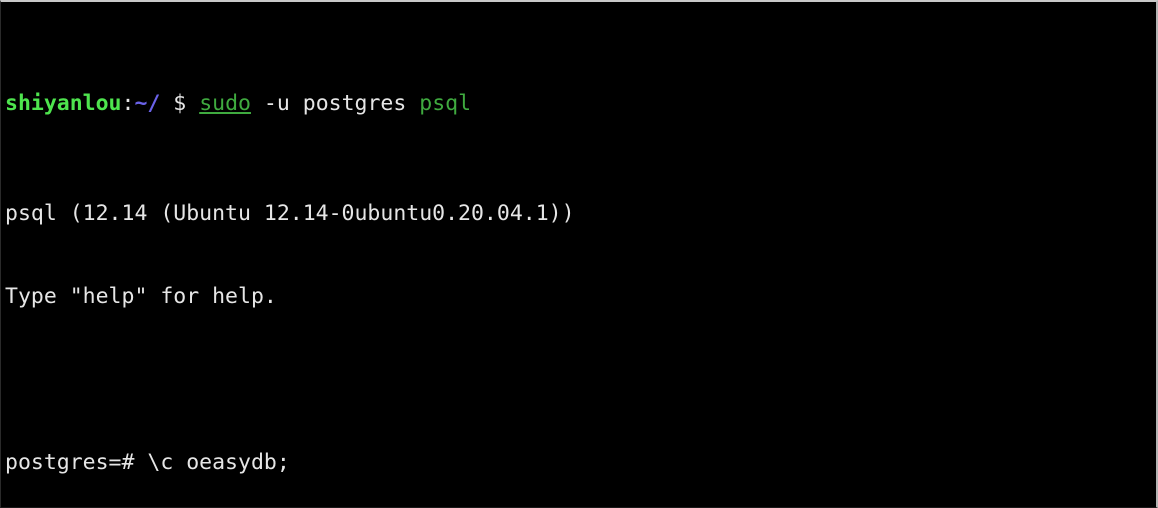 This screenshot has width=1158, height=508. What do you see at coordinates (445, 103) in the screenshot?
I see `command-psql: psql` at bounding box center [445, 103].